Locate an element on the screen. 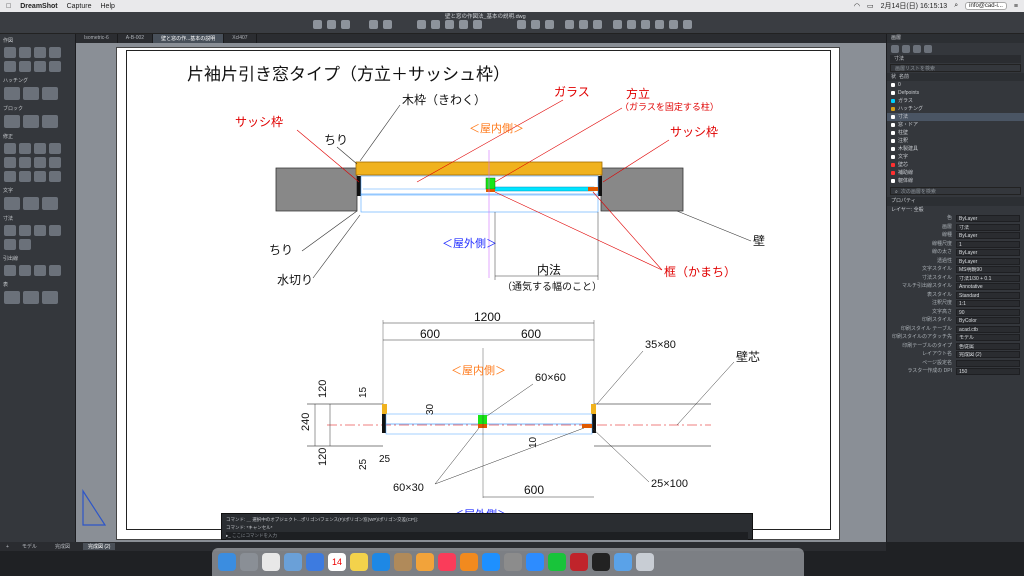 This screenshot has width=1024, height=576. explode-icon is located at coordinates (55, 176).